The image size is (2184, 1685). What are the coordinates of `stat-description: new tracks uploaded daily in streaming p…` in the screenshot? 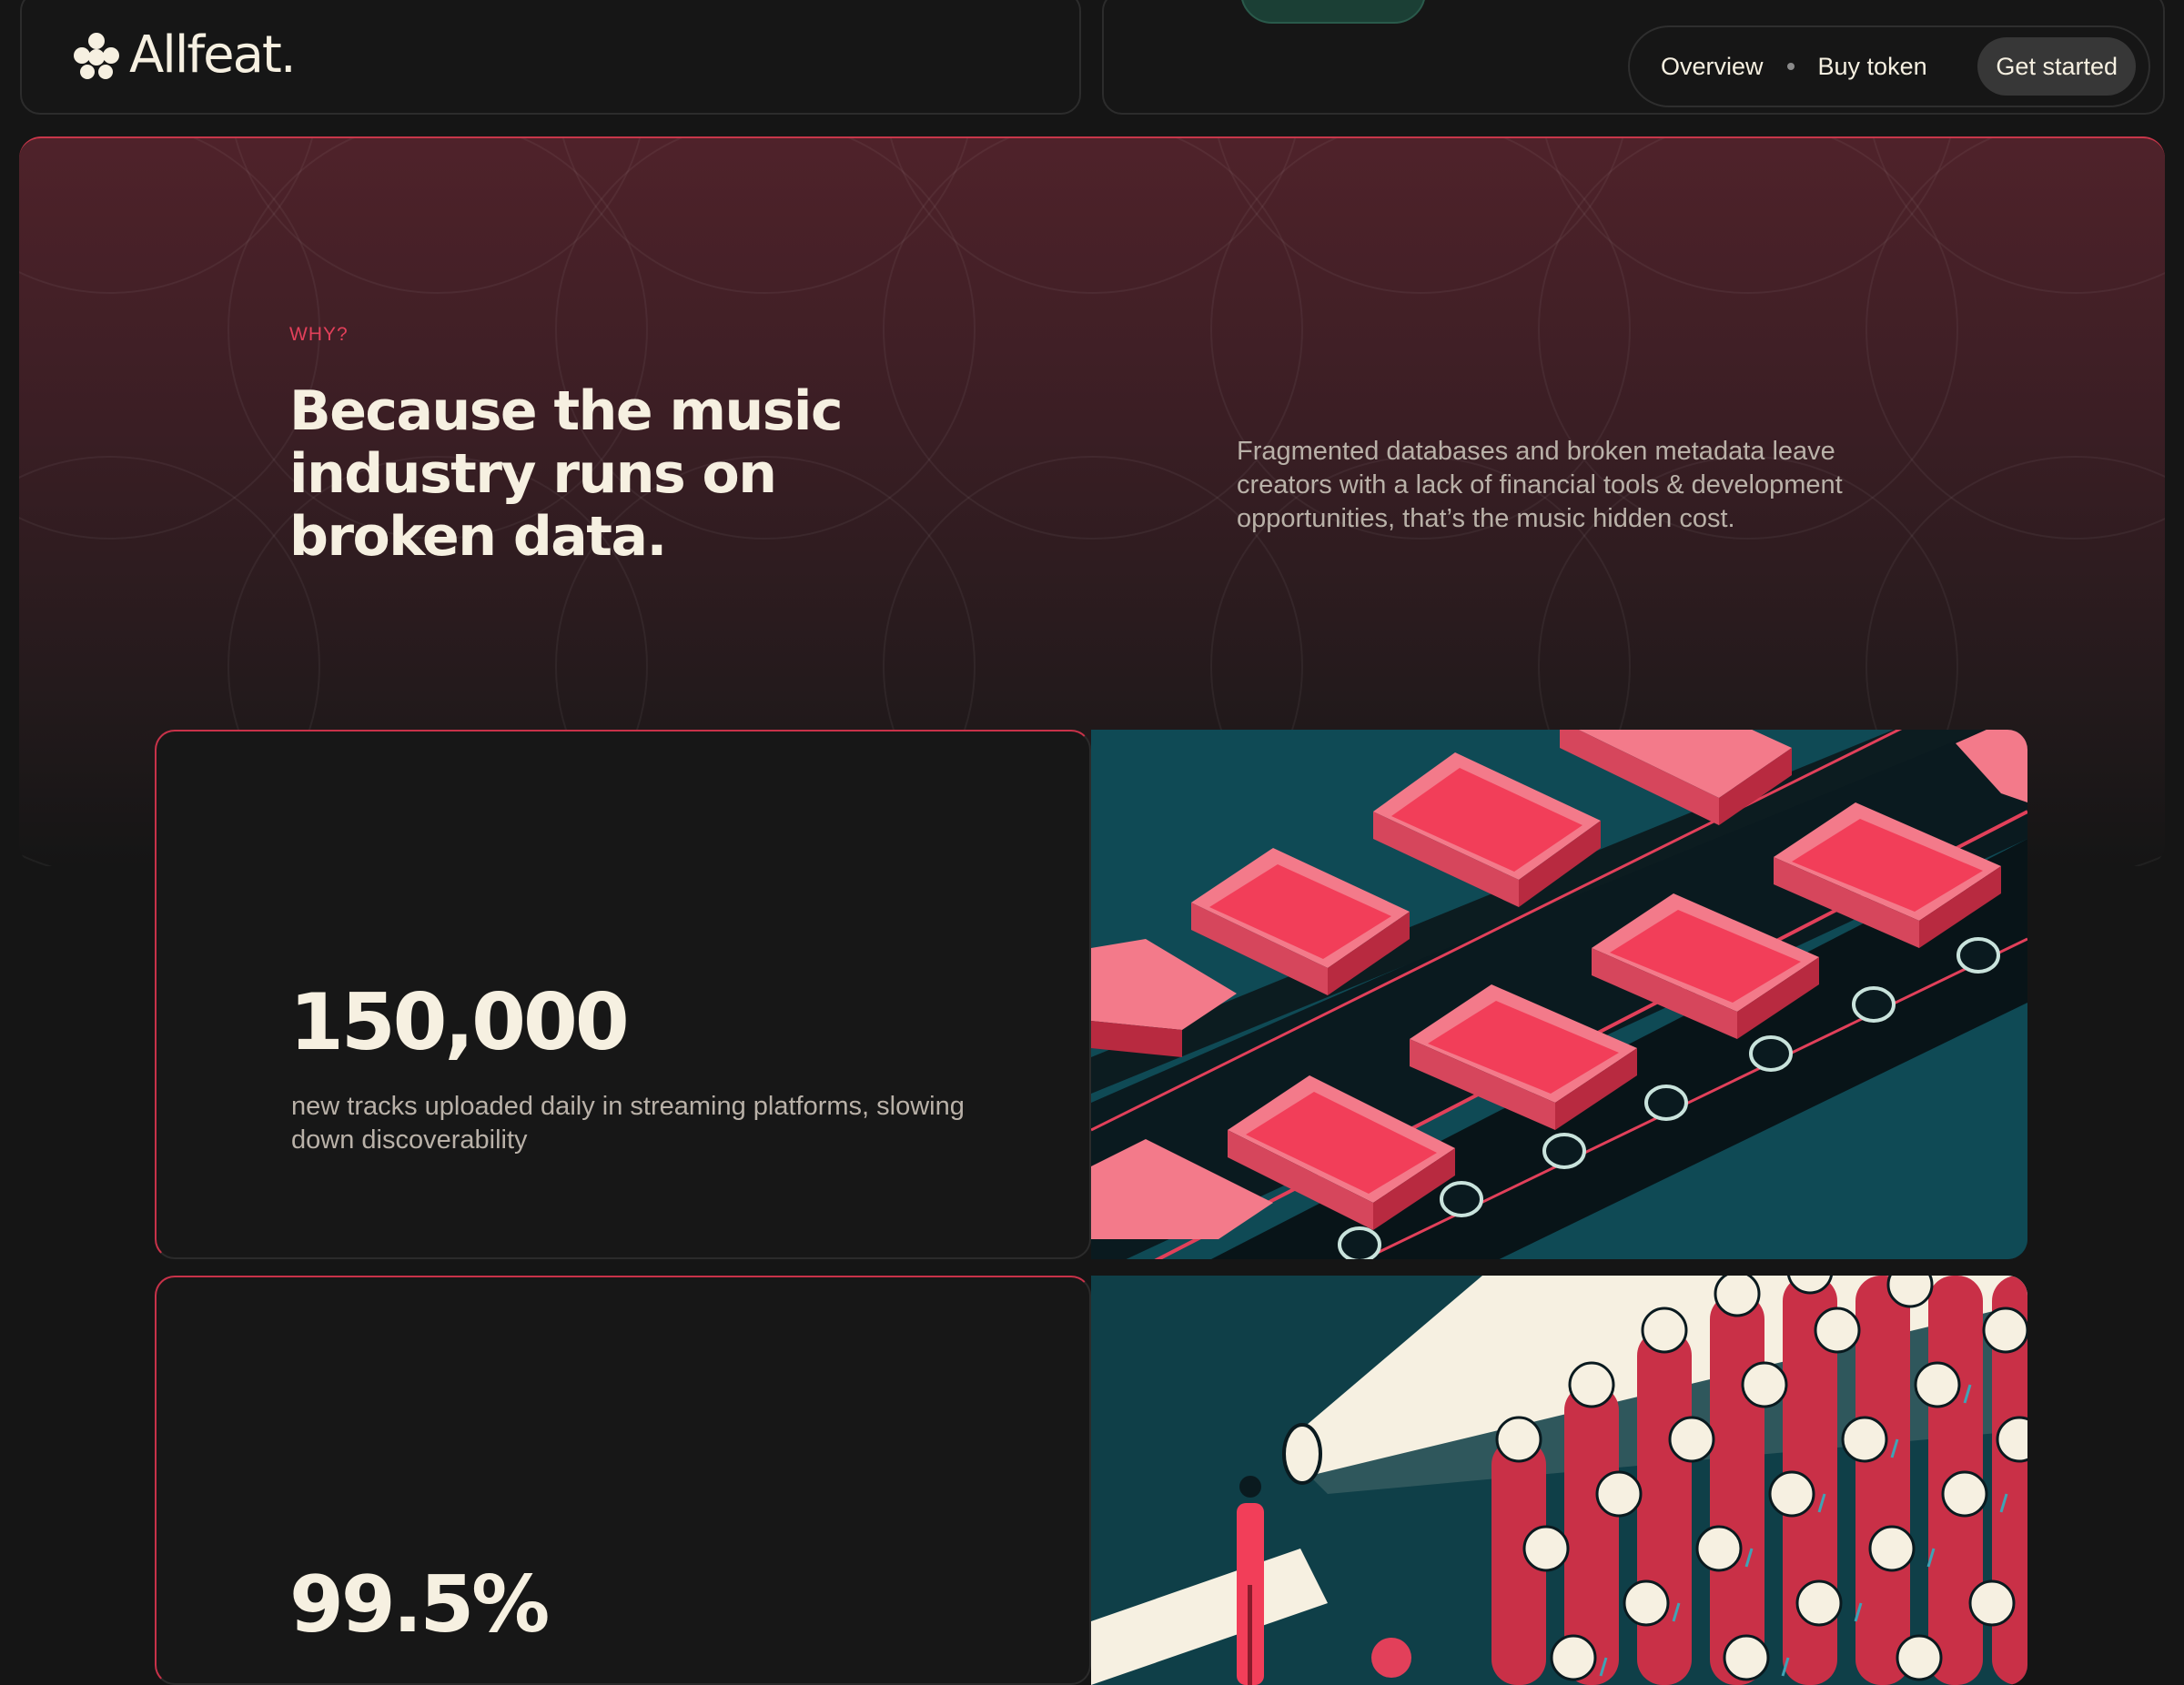 It's located at (628, 1124).